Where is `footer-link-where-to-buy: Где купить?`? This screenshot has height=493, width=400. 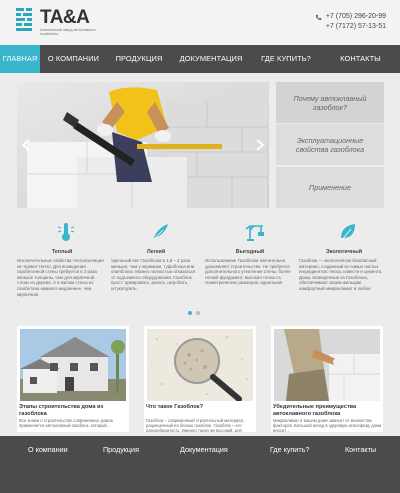 footer-link-where-to-buy: Где купить? is located at coordinates (289, 449).